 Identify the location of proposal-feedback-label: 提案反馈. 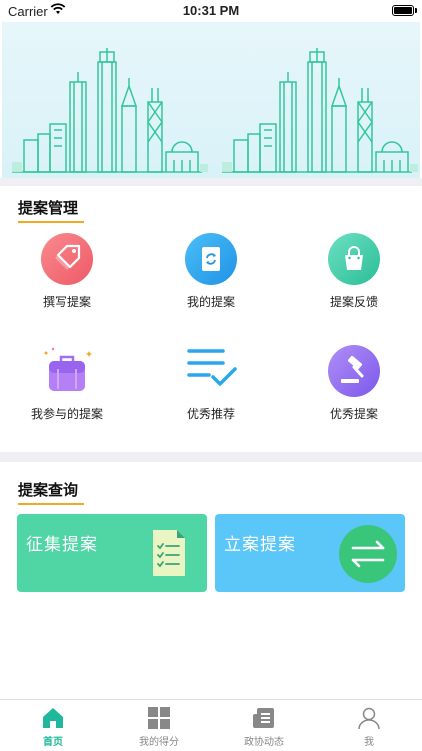
(353, 302).